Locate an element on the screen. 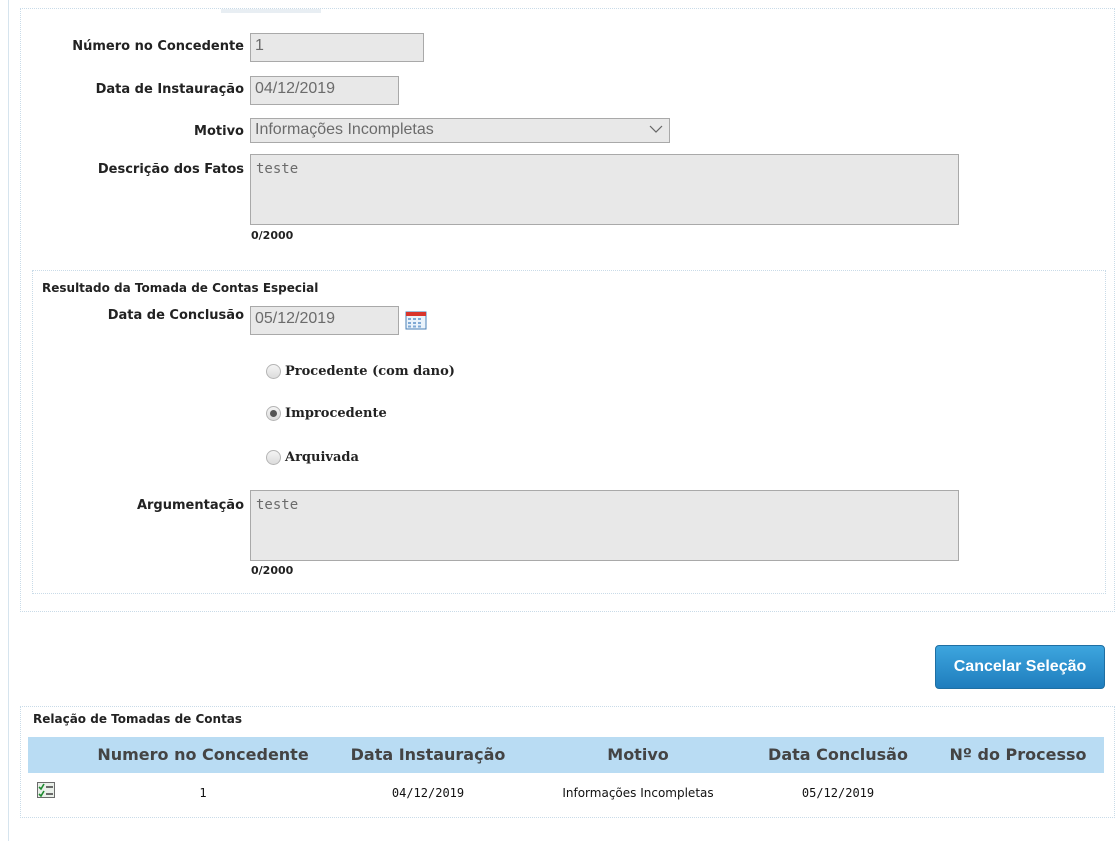 This screenshot has width=1115, height=841. col-motivo: Motivo is located at coordinates (638, 755).